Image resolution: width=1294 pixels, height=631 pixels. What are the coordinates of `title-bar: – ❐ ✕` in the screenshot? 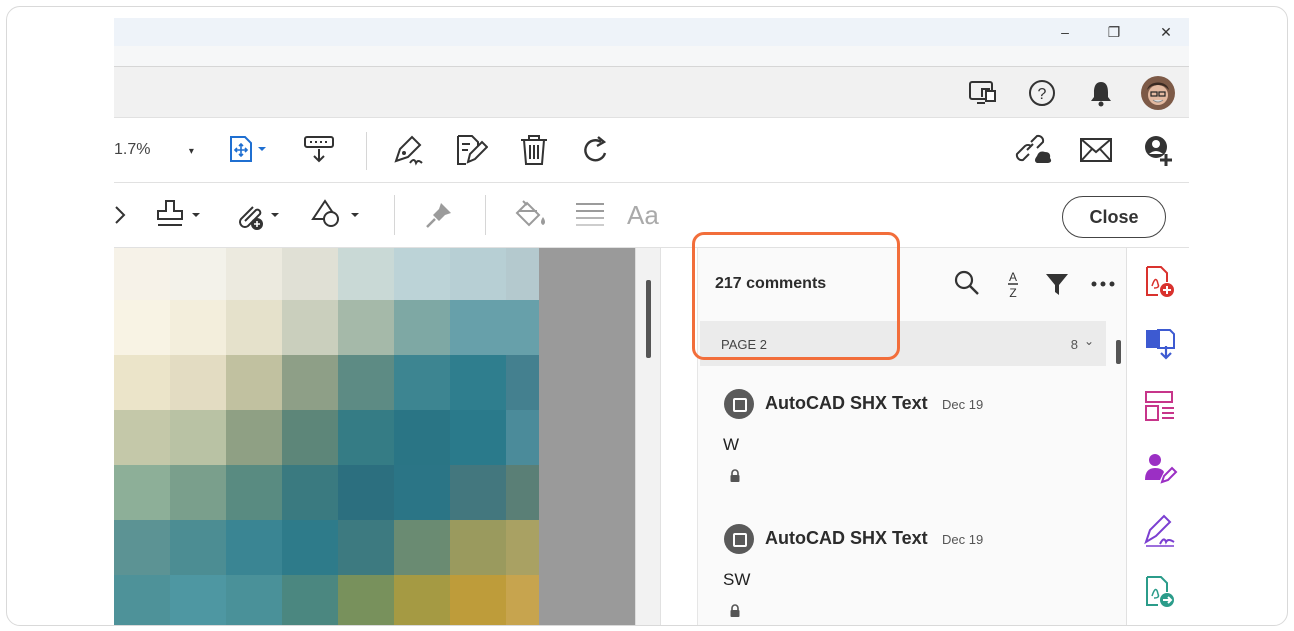 It's located at (651, 32).